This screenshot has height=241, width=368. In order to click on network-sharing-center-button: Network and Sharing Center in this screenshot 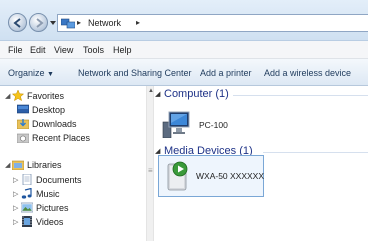, I will do `click(135, 73)`.